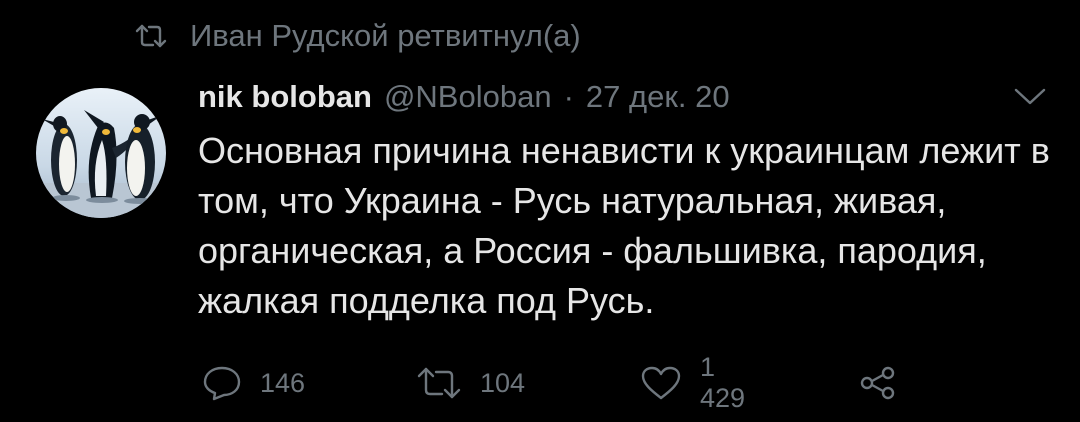 Image resolution: width=1080 pixels, height=422 pixels. I want to click on share-button, so click(878, 383).